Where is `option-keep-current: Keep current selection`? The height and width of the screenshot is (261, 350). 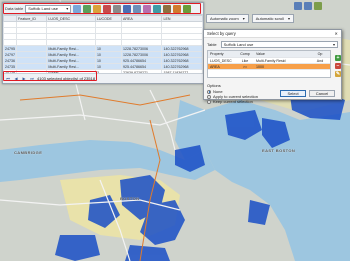 option-keep-current: Keep current selection is located at coordinates (232, 101).